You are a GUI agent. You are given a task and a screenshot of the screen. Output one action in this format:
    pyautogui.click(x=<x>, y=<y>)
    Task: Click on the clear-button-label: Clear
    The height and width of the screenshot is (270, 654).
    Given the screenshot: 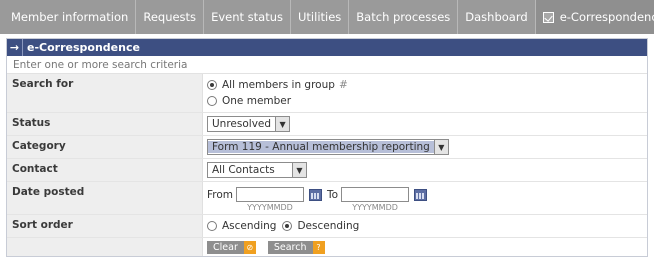 What is the action you would take?
    pyautogui.click(x=225, y=247)
    